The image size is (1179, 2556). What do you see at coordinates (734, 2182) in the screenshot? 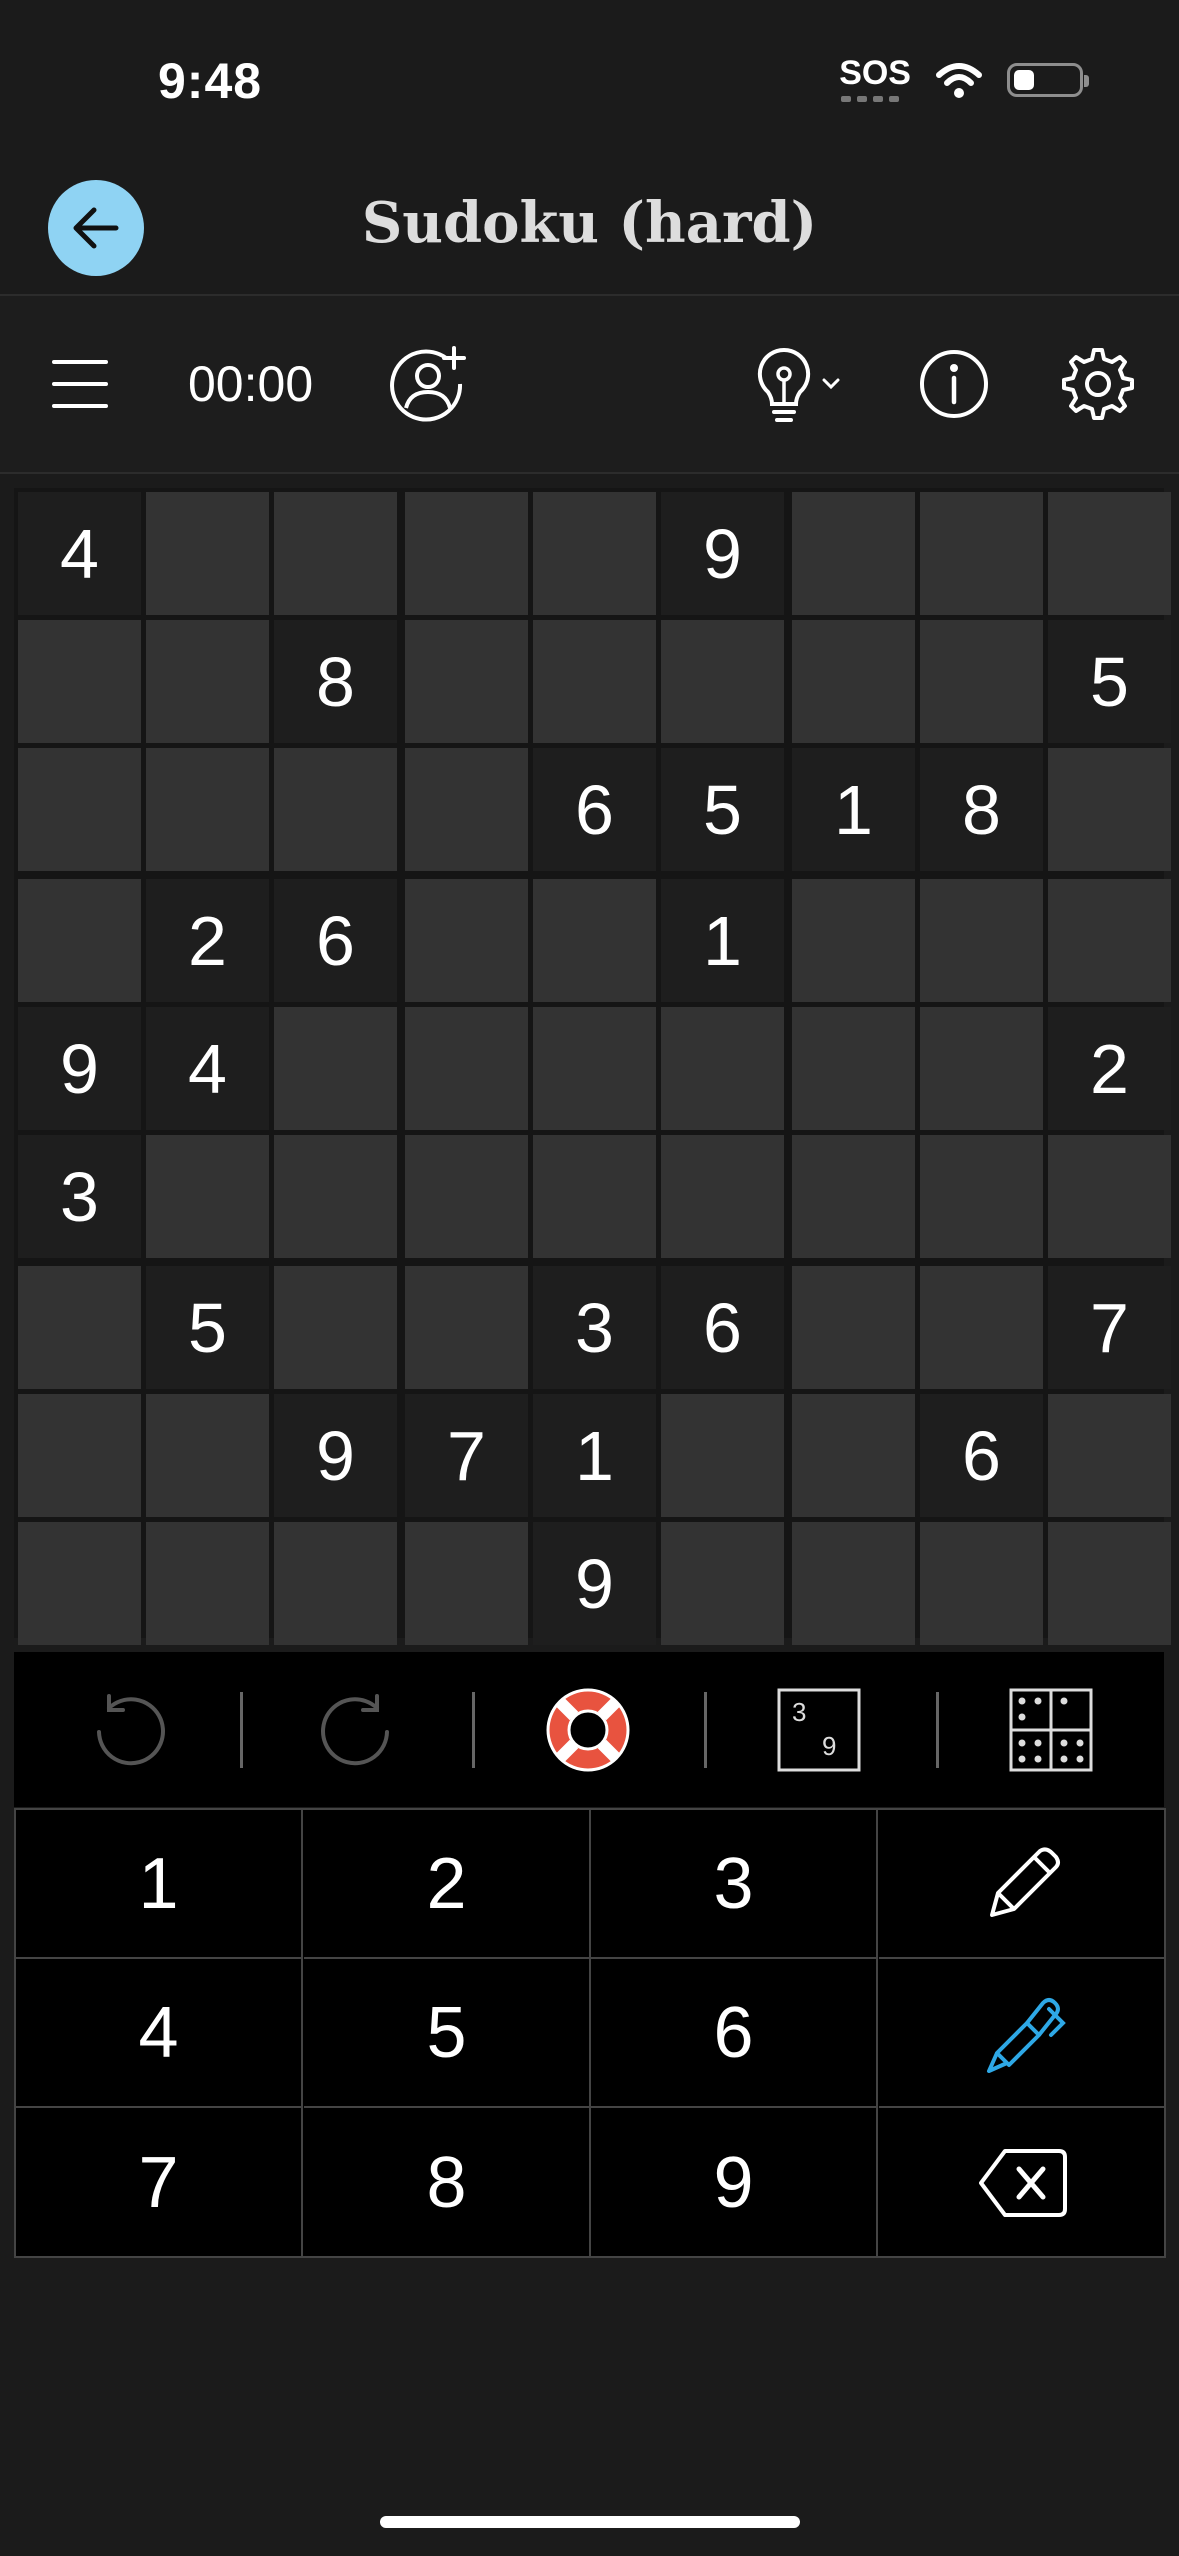
I see `digit-key-9: 9` at bounding box center [734, 2182].